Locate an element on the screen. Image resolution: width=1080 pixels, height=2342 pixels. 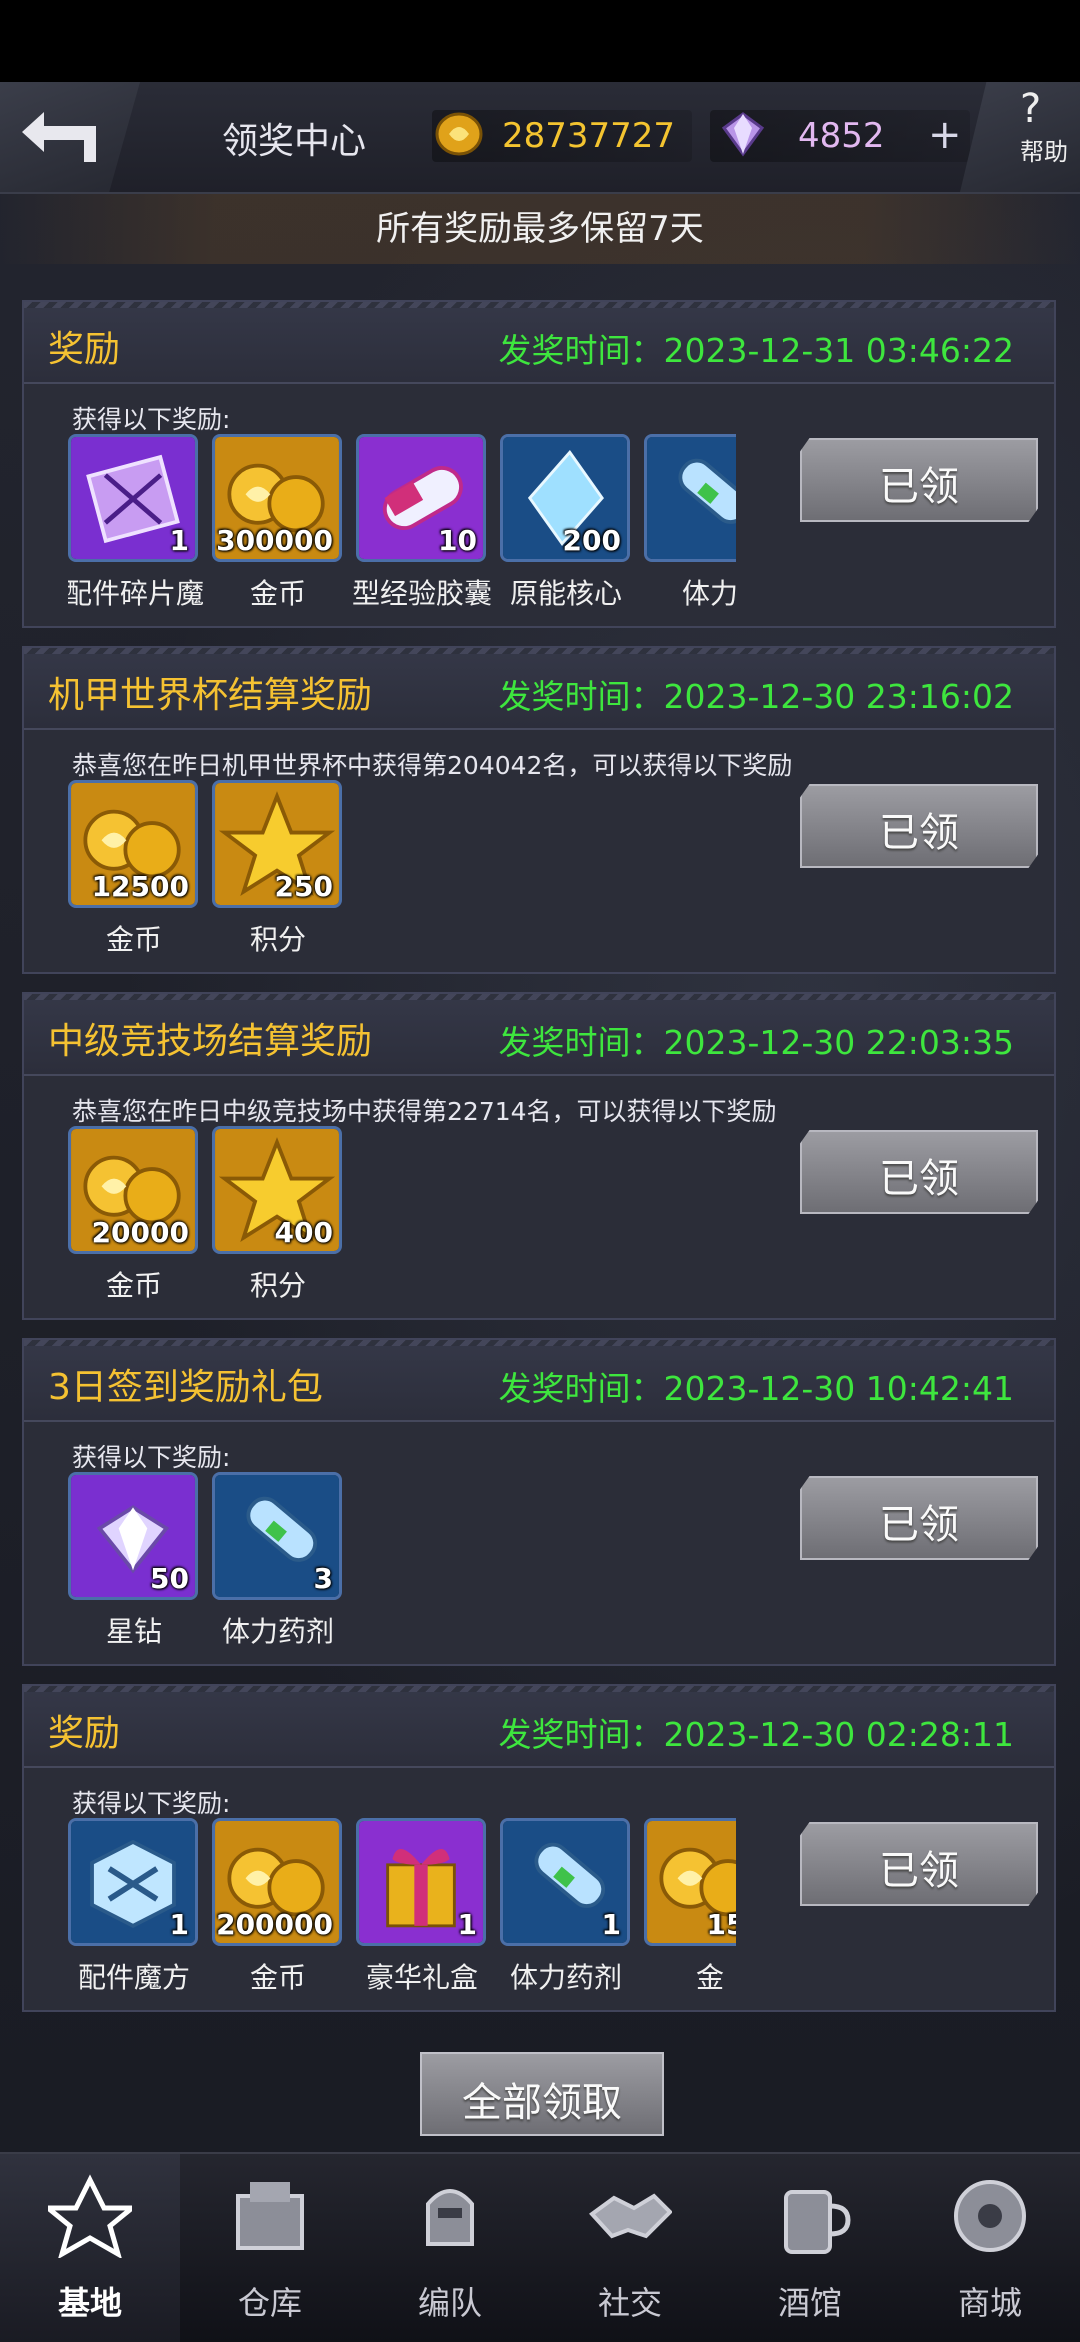
nav-label: 社交 is located at coordinates (629, 2303).